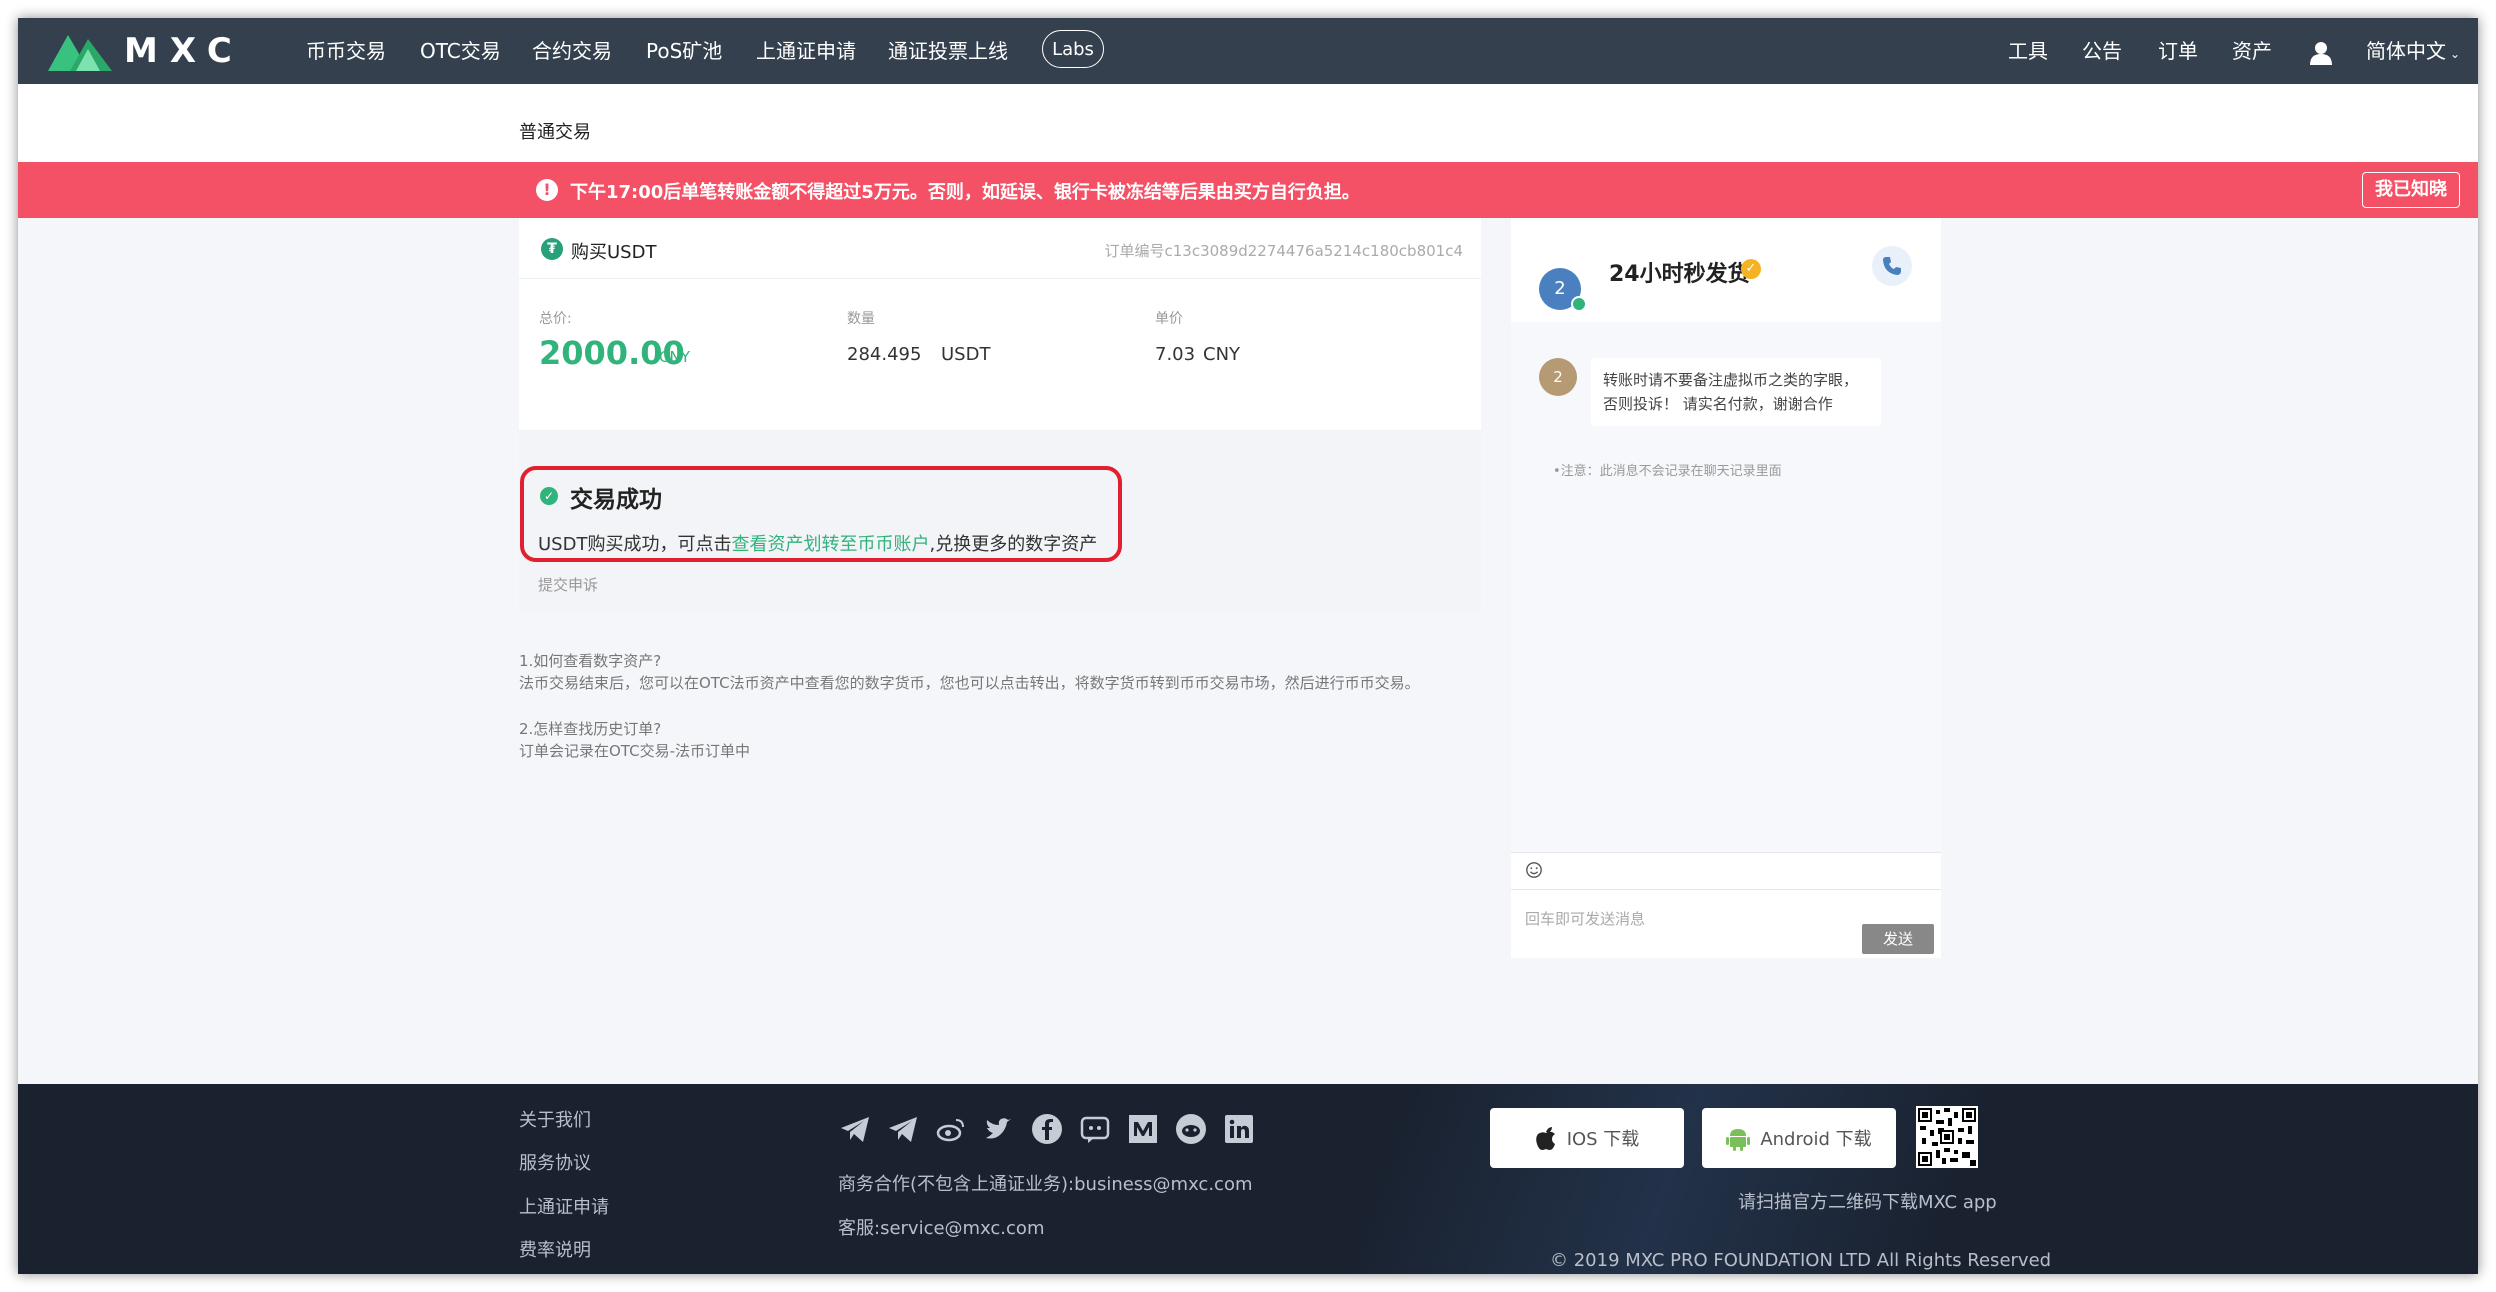  Describe the element at coordinates (806, 51) in the screenshot. I see `nav-token-apply: 上通证申请` at that location.